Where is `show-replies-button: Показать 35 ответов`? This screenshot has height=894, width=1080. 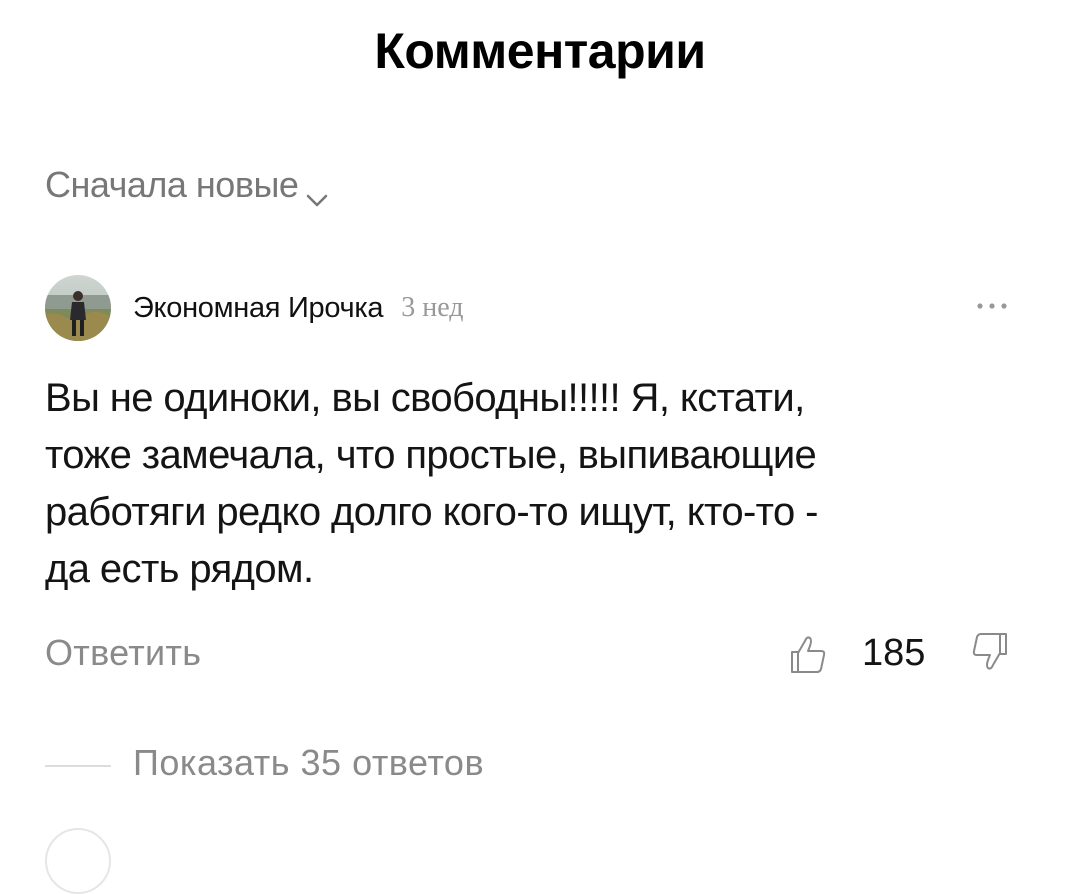
show-replies-button: Показать 35 ответов is located at coordinates (308, 763).